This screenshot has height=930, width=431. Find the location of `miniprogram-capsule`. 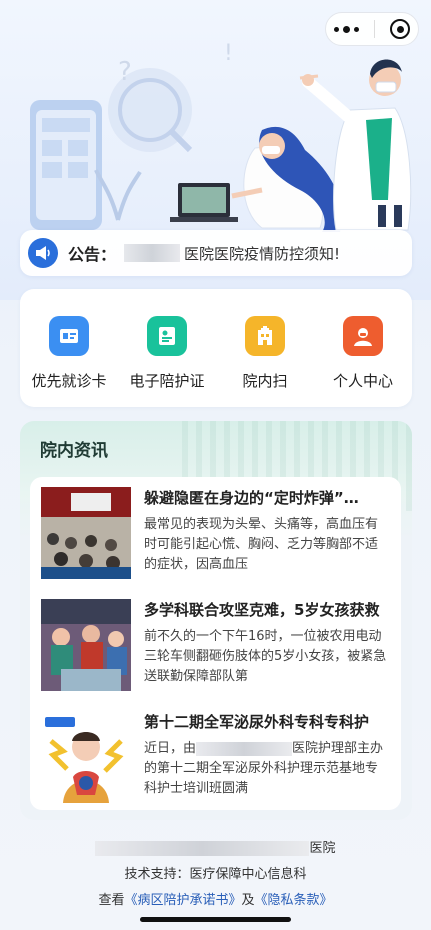

miniprogram-capsule is located at coordinates (372, 29).